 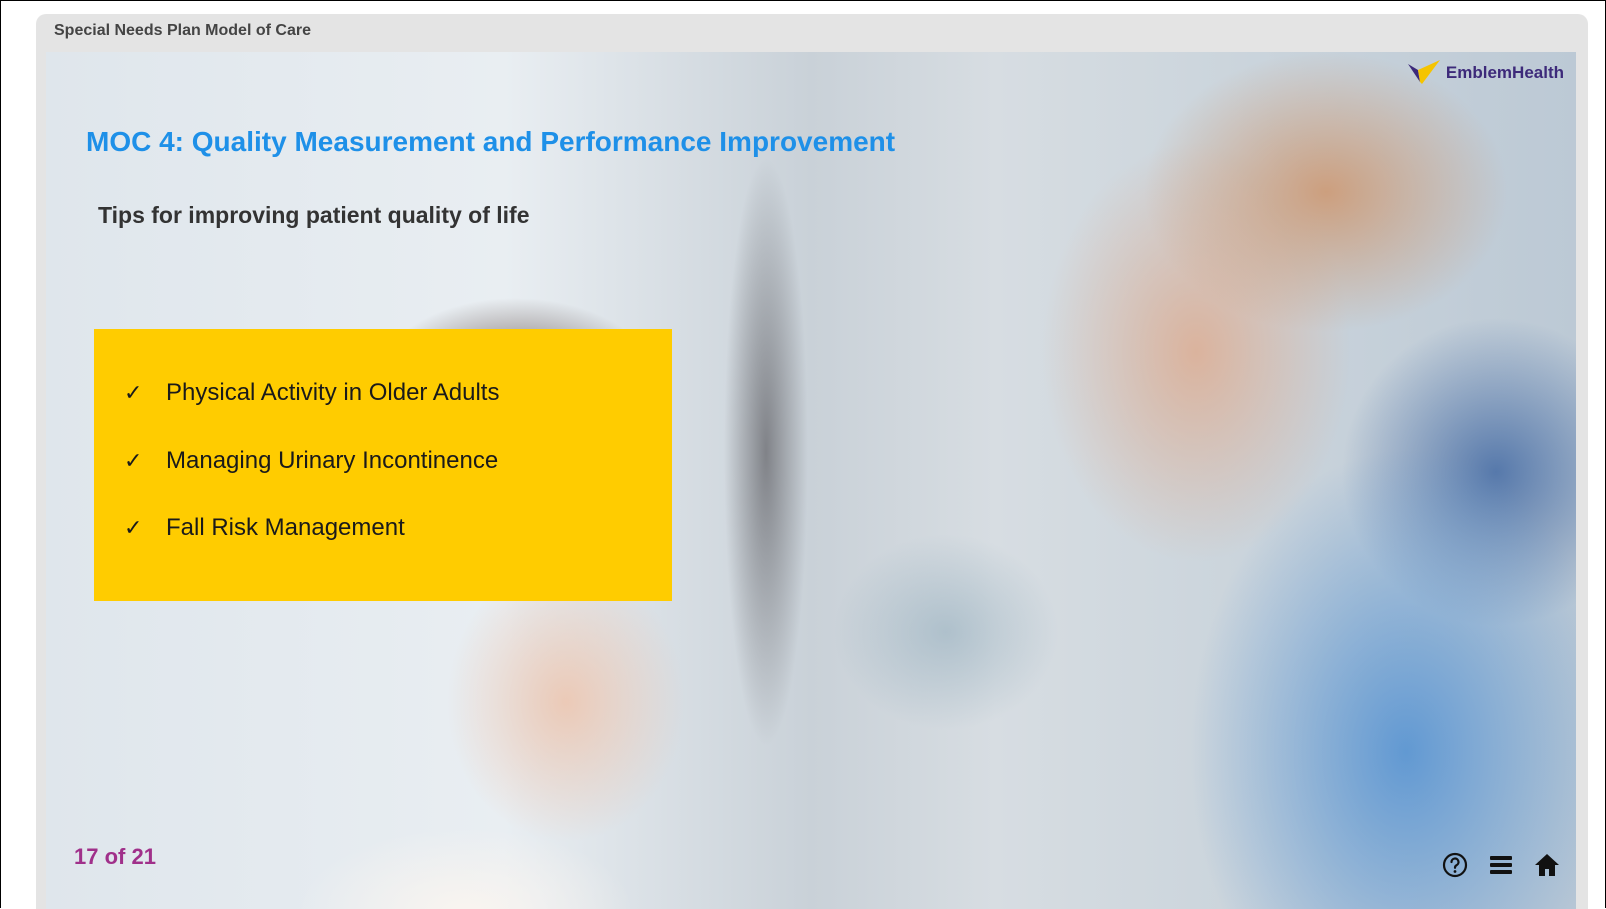 I want to click on tip-label: Physical Activity in Older Adults, so click(x=333, y=392).